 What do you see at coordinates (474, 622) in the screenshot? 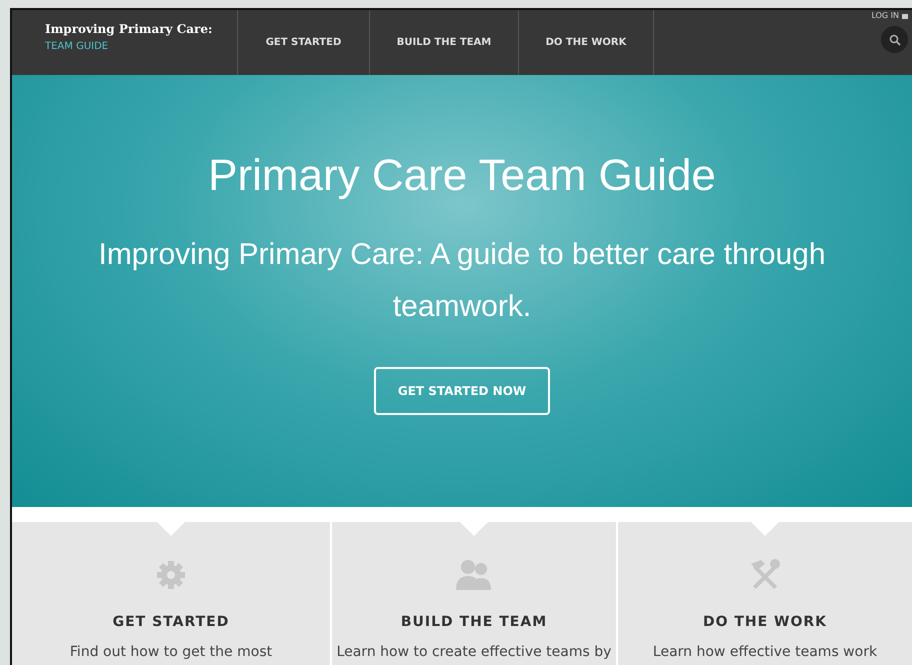
I see `card-title: BUILD THE TEAM` at bounding box center [474, 622].